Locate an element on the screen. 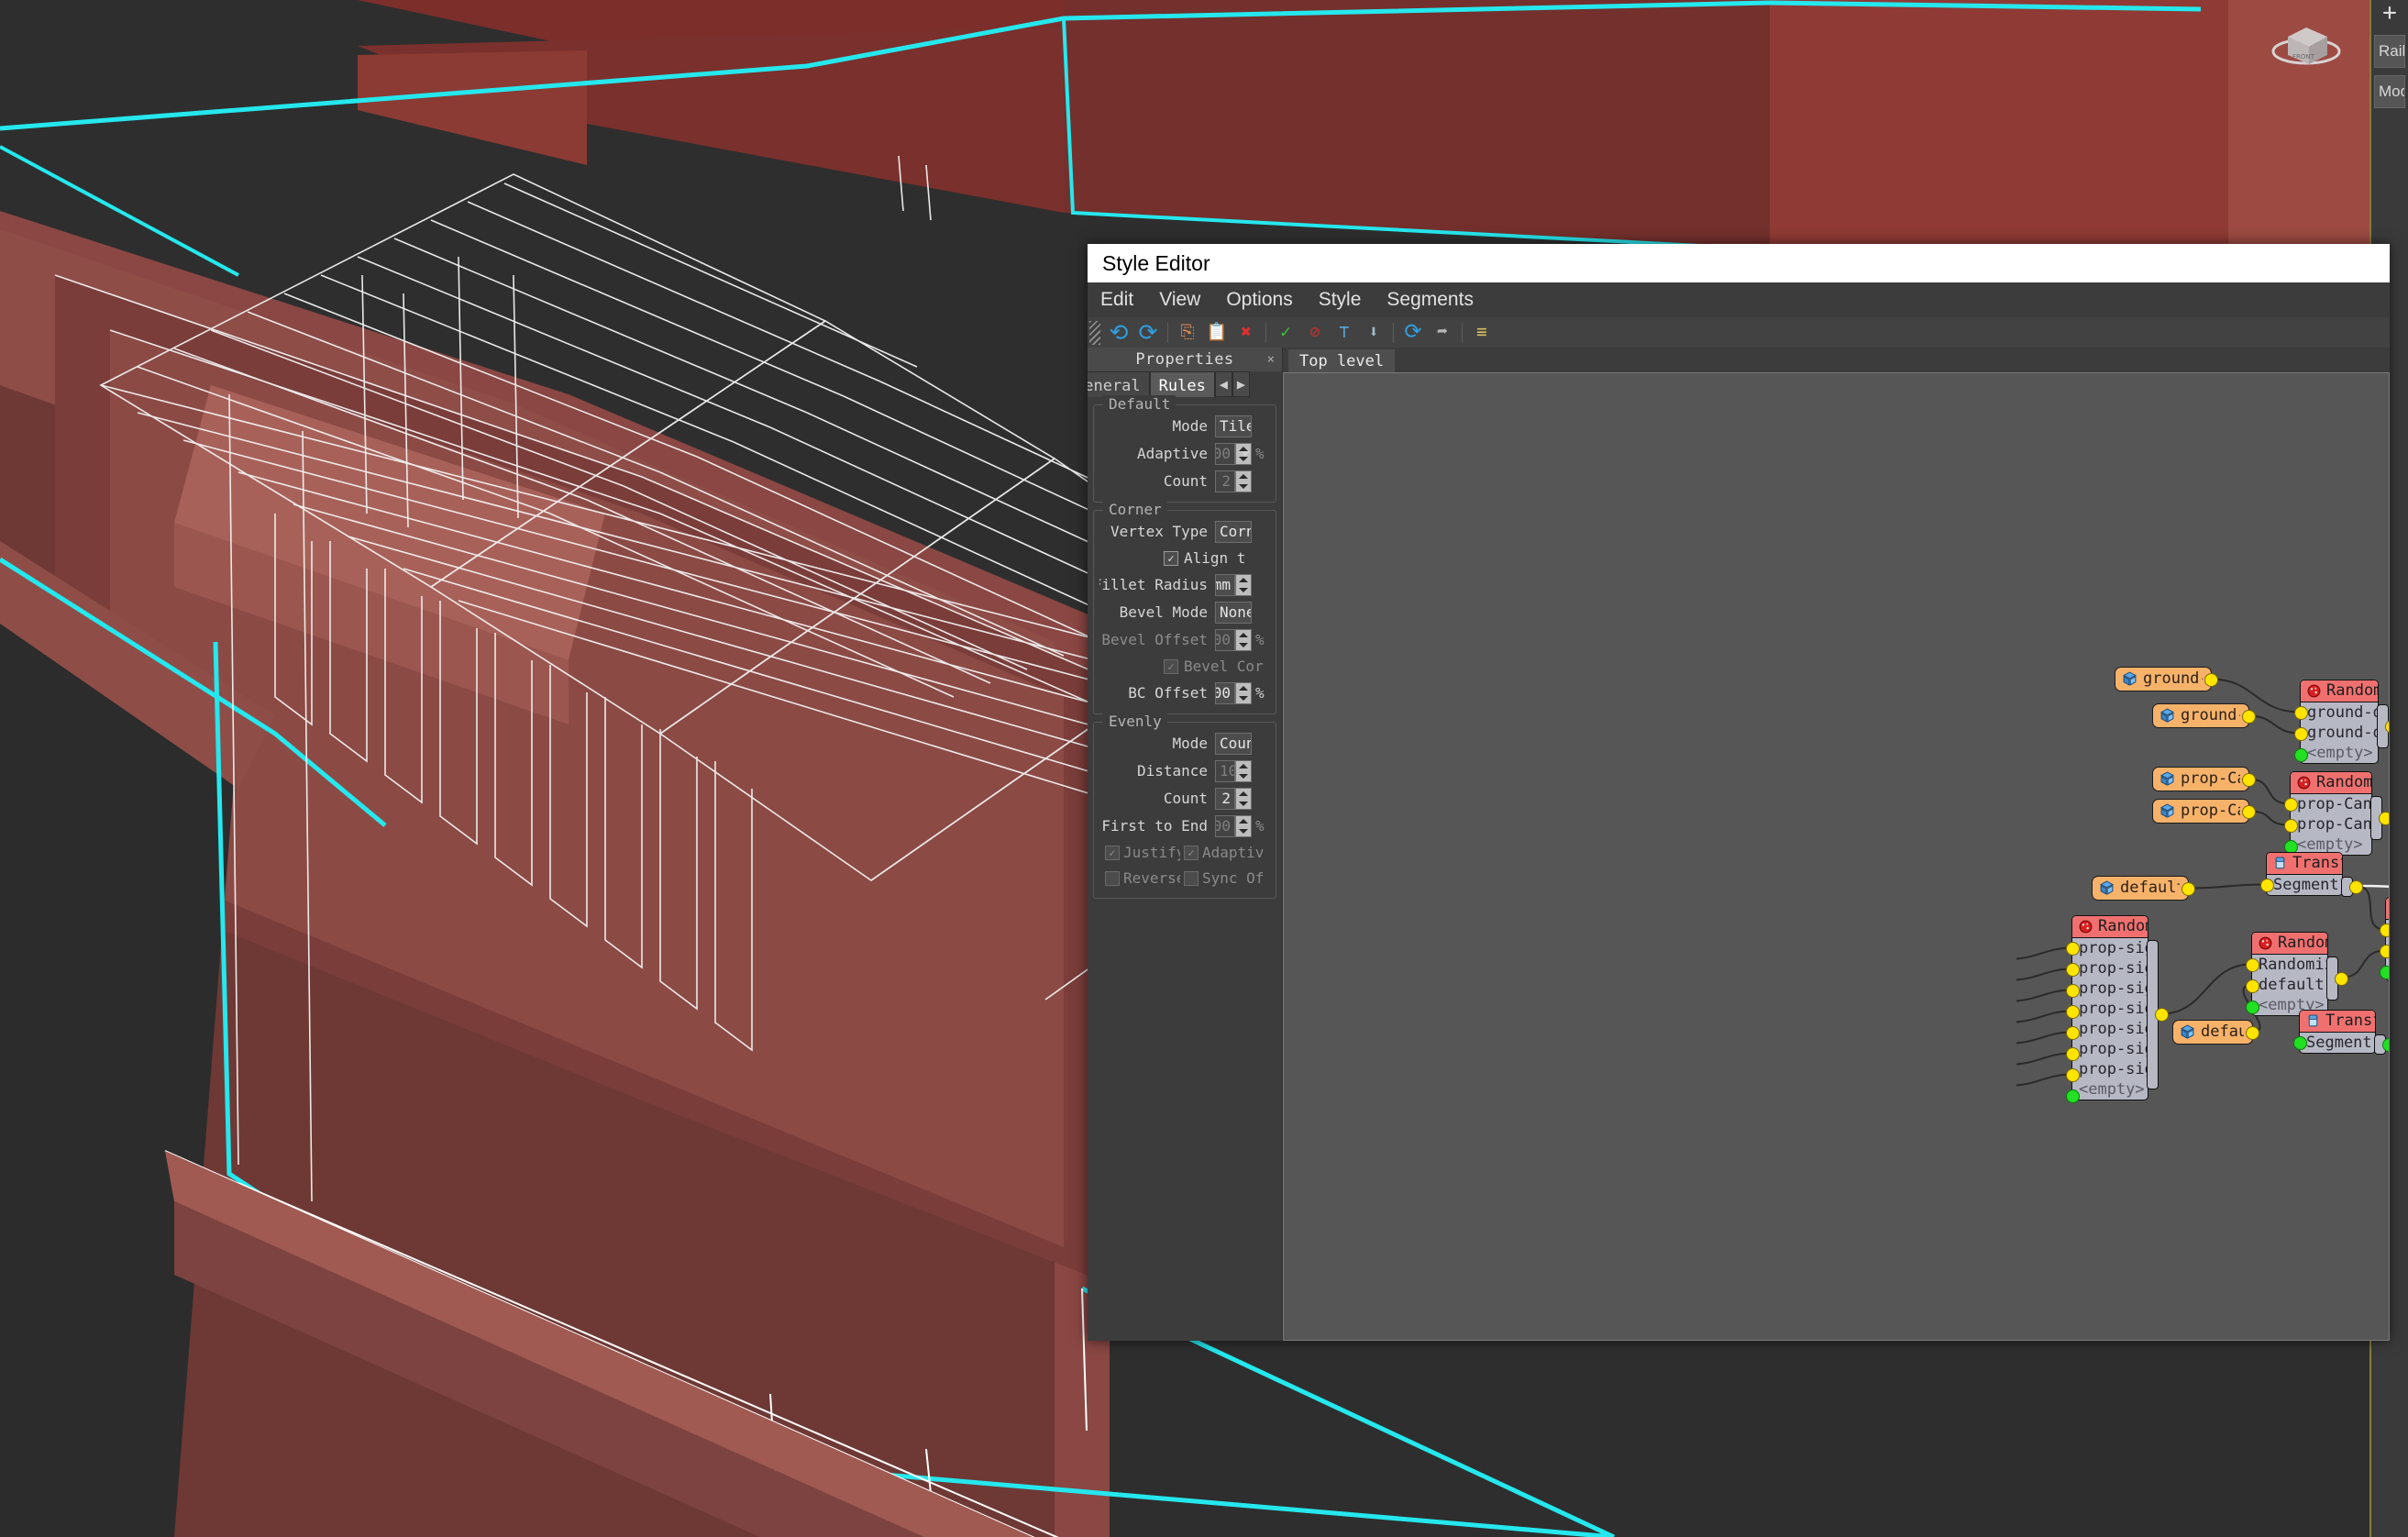 The image size is (2408, 1537). stepper-bc-offset is located at coordinates (1243, 693).